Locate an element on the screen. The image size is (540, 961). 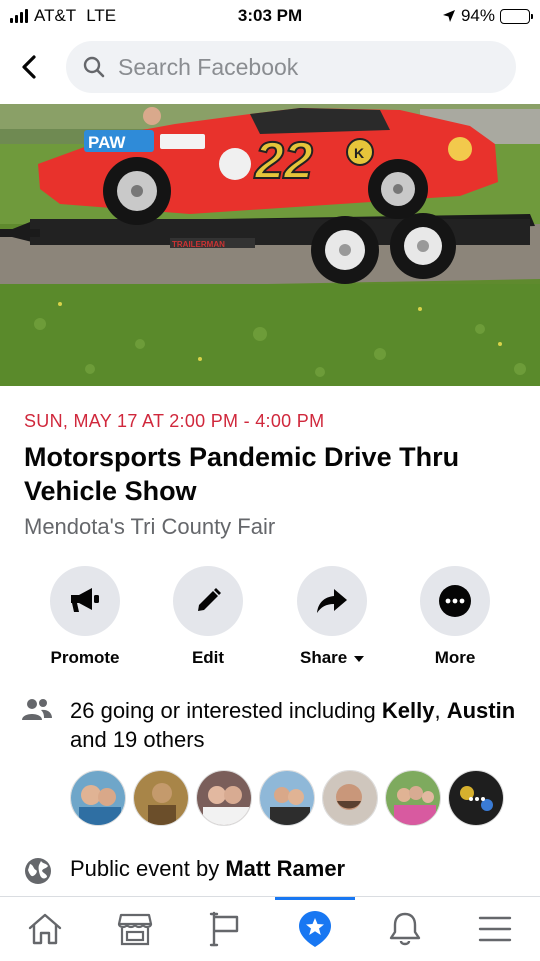
pencil-icon is located at coordinates (209, 599).